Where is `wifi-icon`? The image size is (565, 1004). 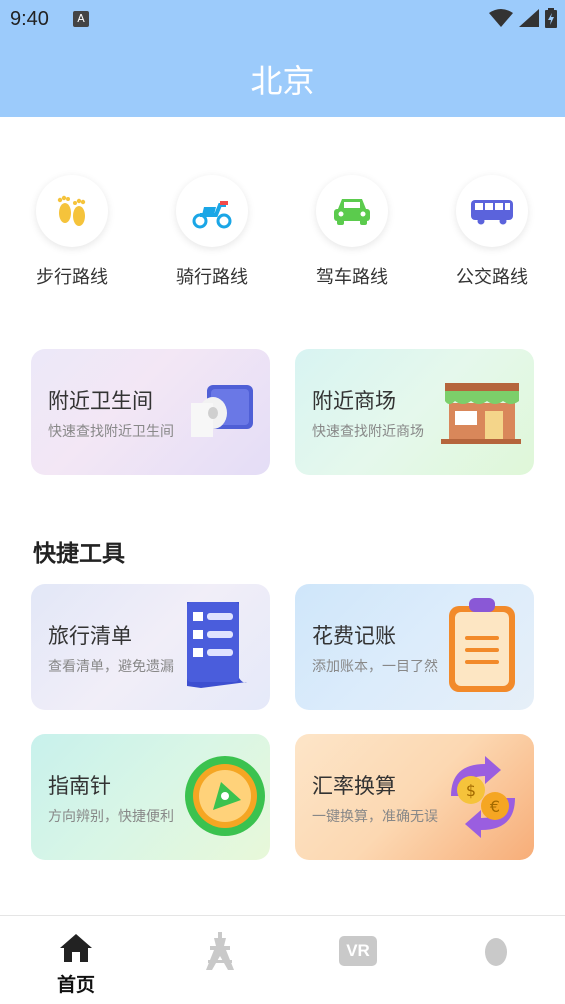
wifi-icon is located at coordinates (501, 18).